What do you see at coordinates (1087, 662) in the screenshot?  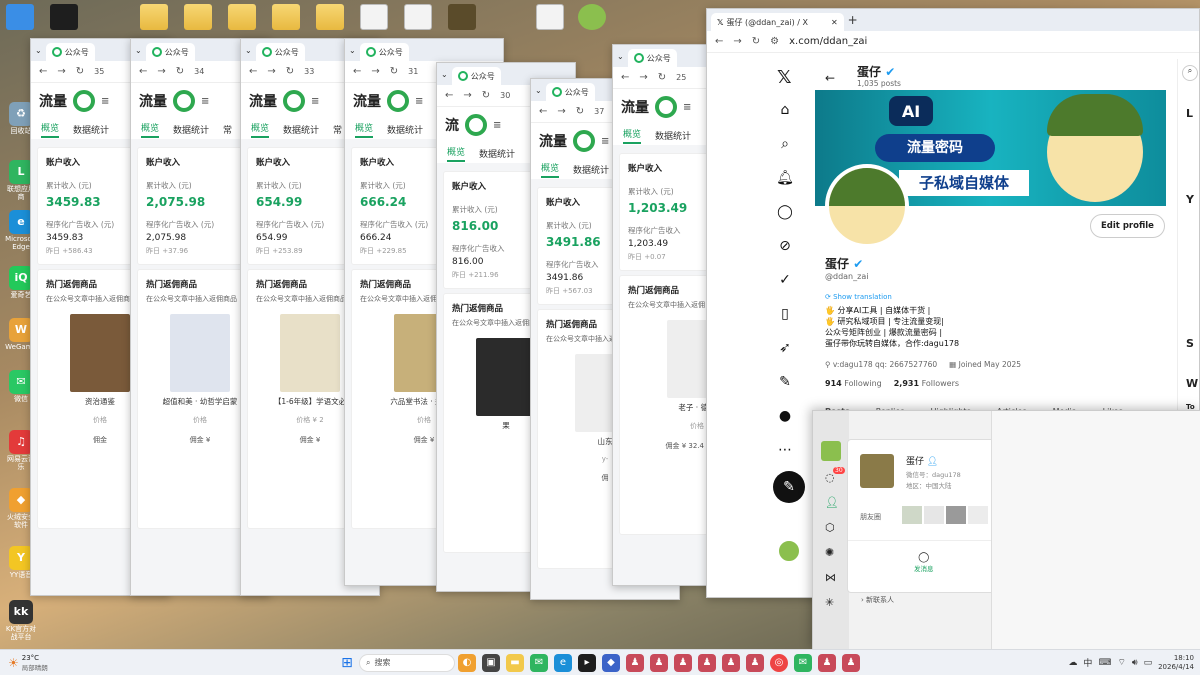 I see `language-icon: 中` at bounding box center [1087, 662].